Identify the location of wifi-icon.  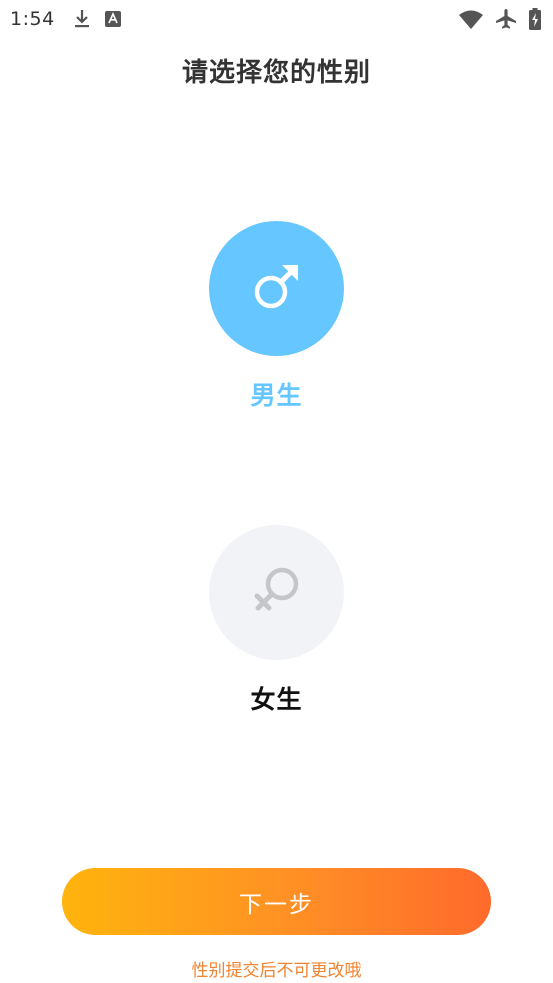
(471, 19).